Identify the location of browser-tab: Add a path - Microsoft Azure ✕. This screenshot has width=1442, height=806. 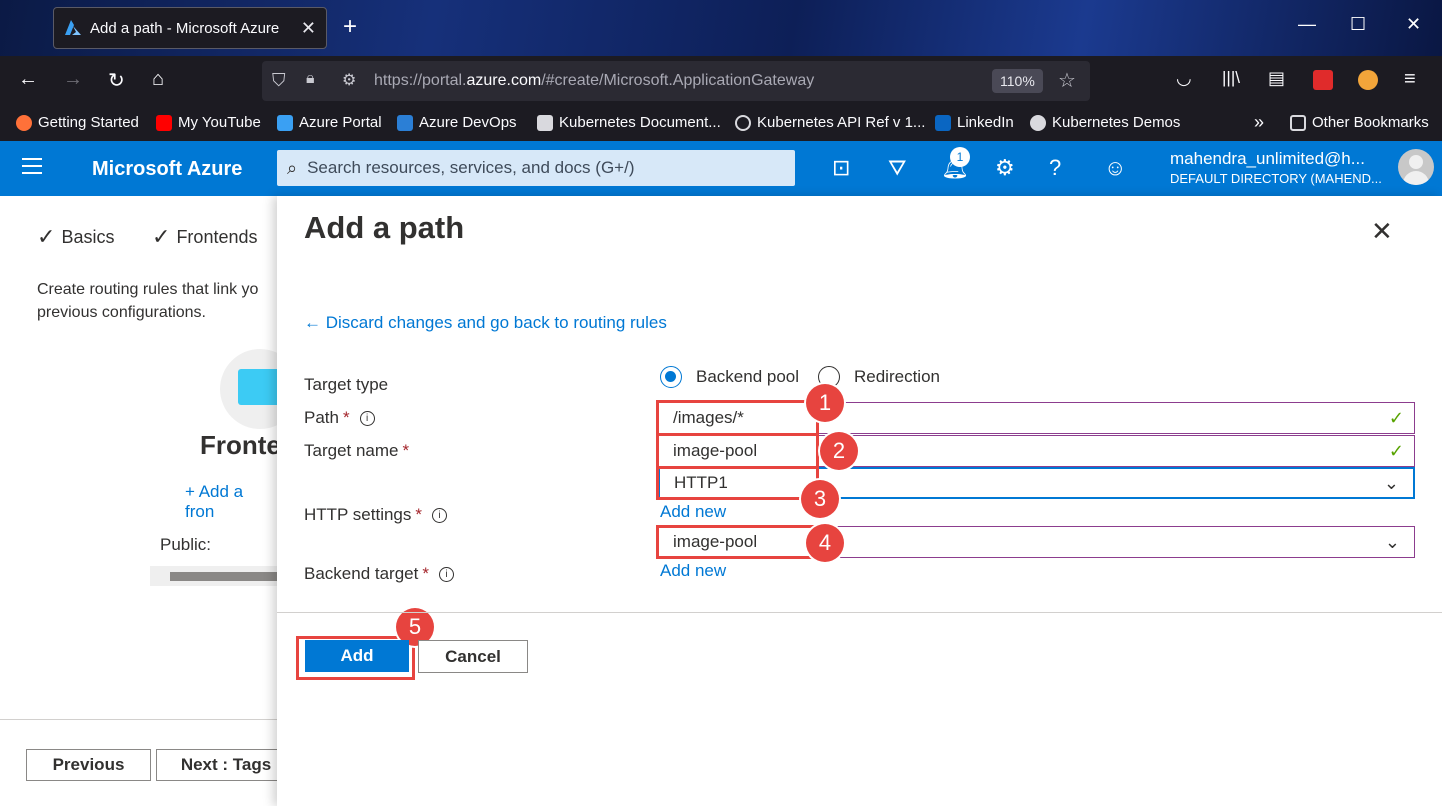
(190, 28).